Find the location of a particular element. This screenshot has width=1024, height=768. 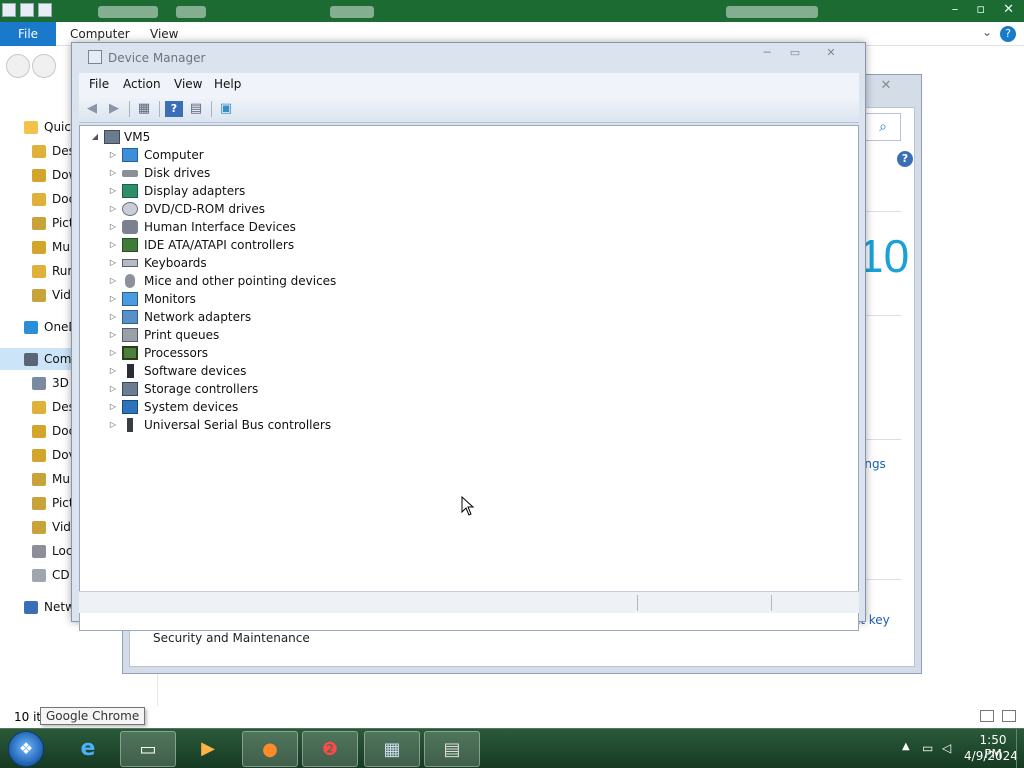

chevron-down-icon: ⌄ is located at coordinates (987, 32).